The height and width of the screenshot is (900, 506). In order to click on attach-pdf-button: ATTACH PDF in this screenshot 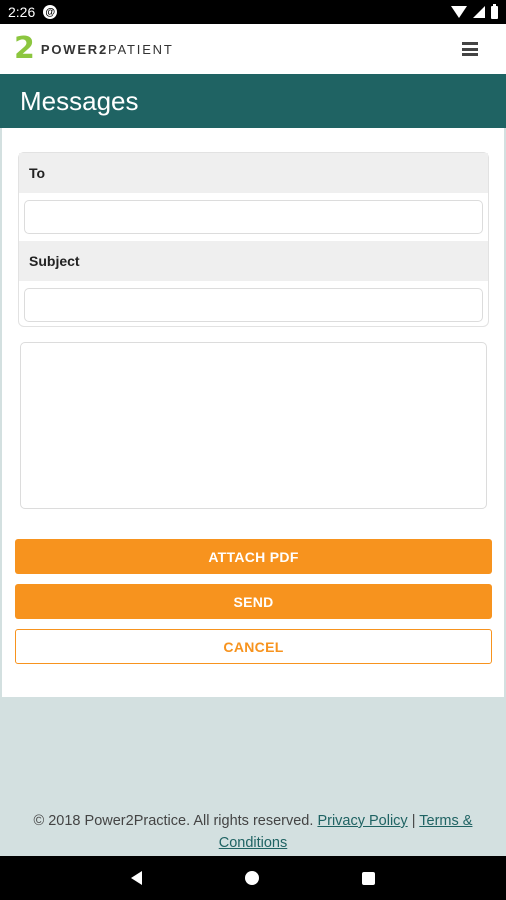, I will do `click(253, 556)`.